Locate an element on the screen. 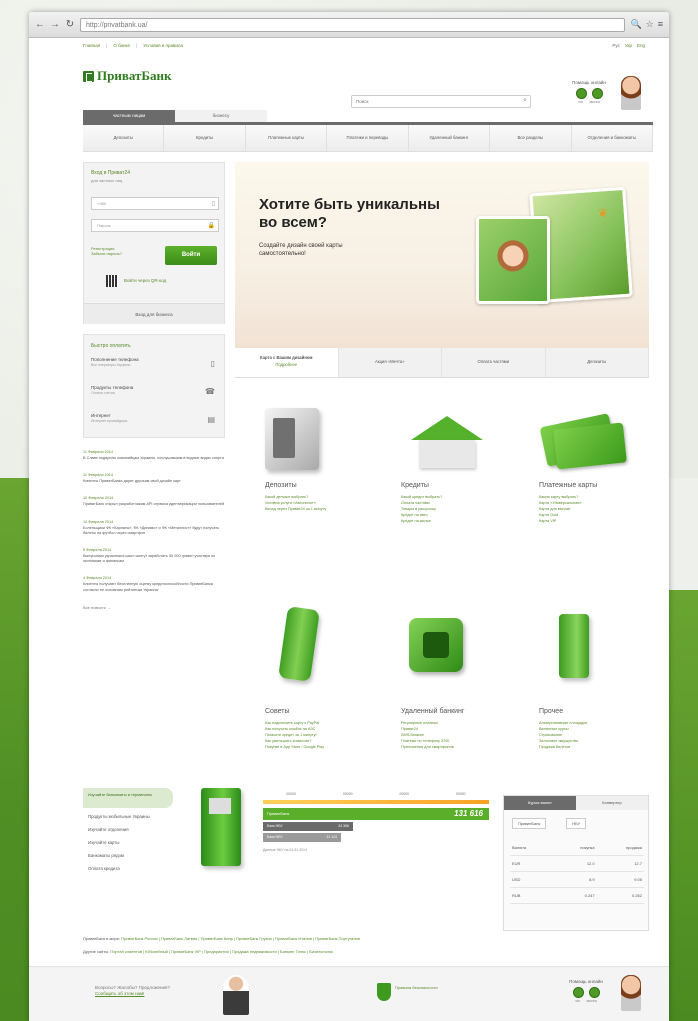 This screenshot has width=698, height=1021. folder-icon is located at coordinates (574, 646).